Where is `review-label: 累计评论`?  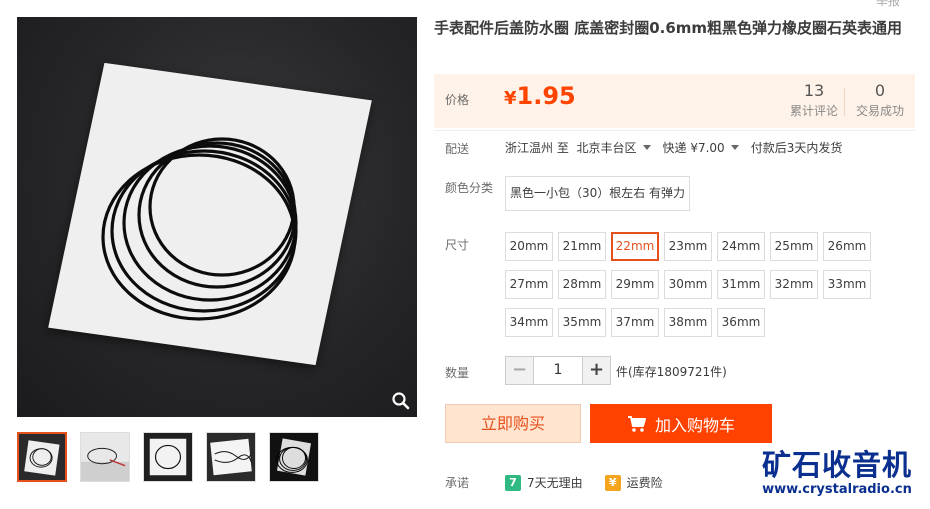 review-label: 累计评论 is located at coordinates (814, 111).